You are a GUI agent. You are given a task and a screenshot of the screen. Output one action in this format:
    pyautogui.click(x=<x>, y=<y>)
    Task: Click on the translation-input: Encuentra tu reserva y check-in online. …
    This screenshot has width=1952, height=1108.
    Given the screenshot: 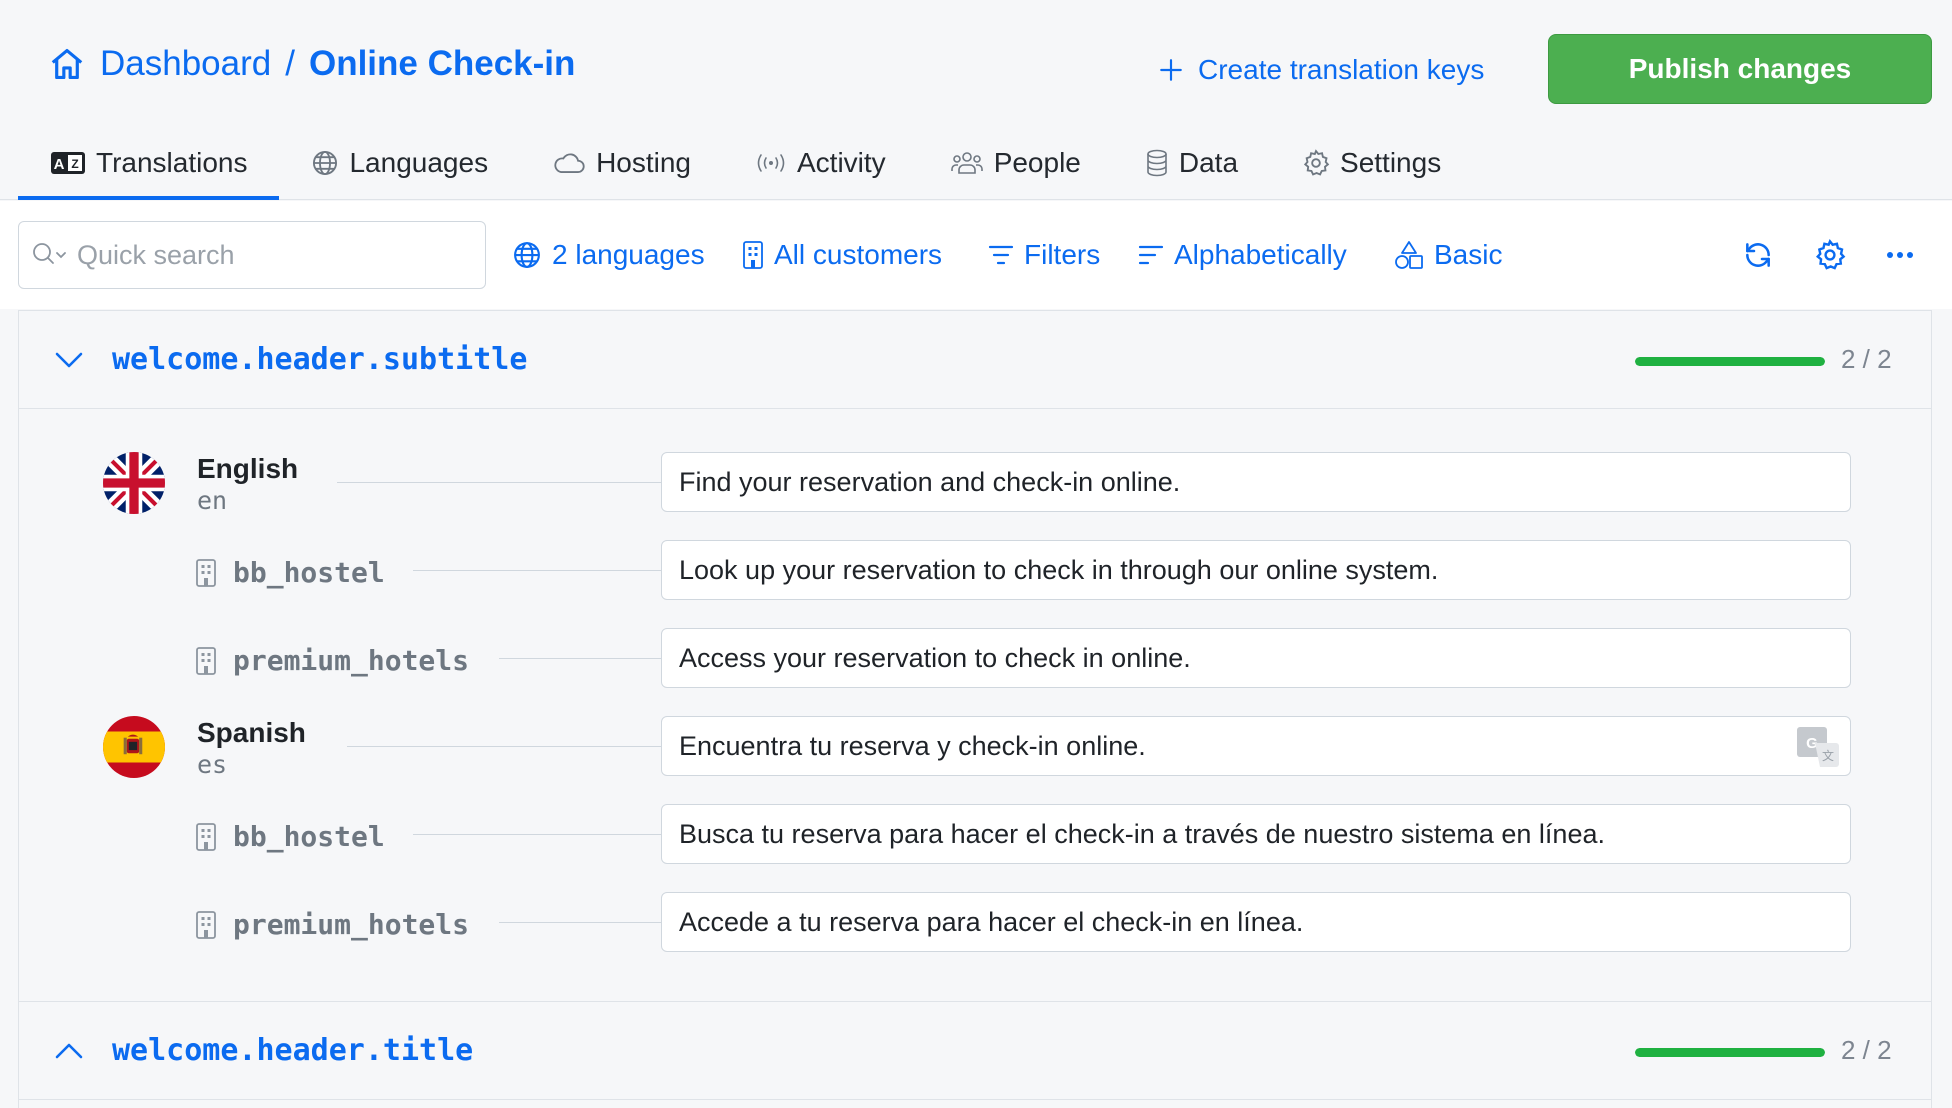 What is the action you would take?
    pyautogui.click(x=1256, y=746)
    